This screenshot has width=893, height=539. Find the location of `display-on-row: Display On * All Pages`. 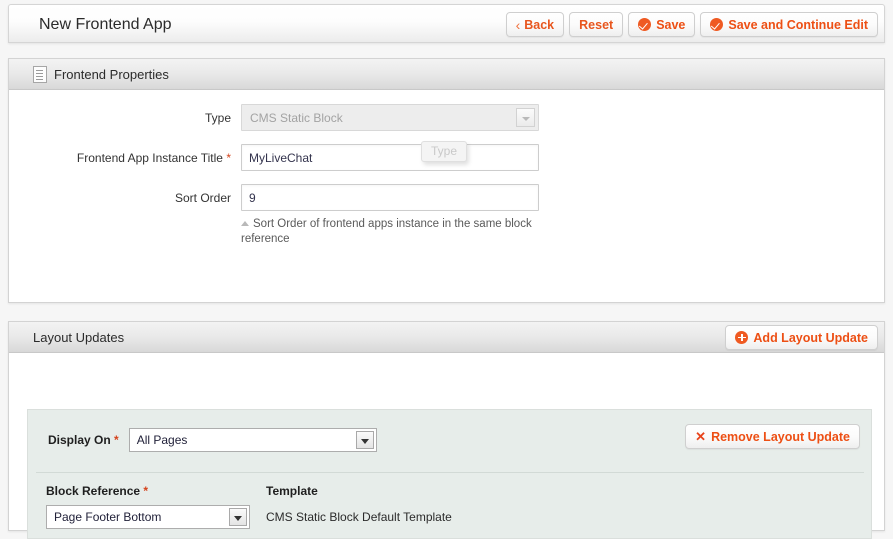

display-on-row: Display On * All Pages is located at coordinates (212, 440).